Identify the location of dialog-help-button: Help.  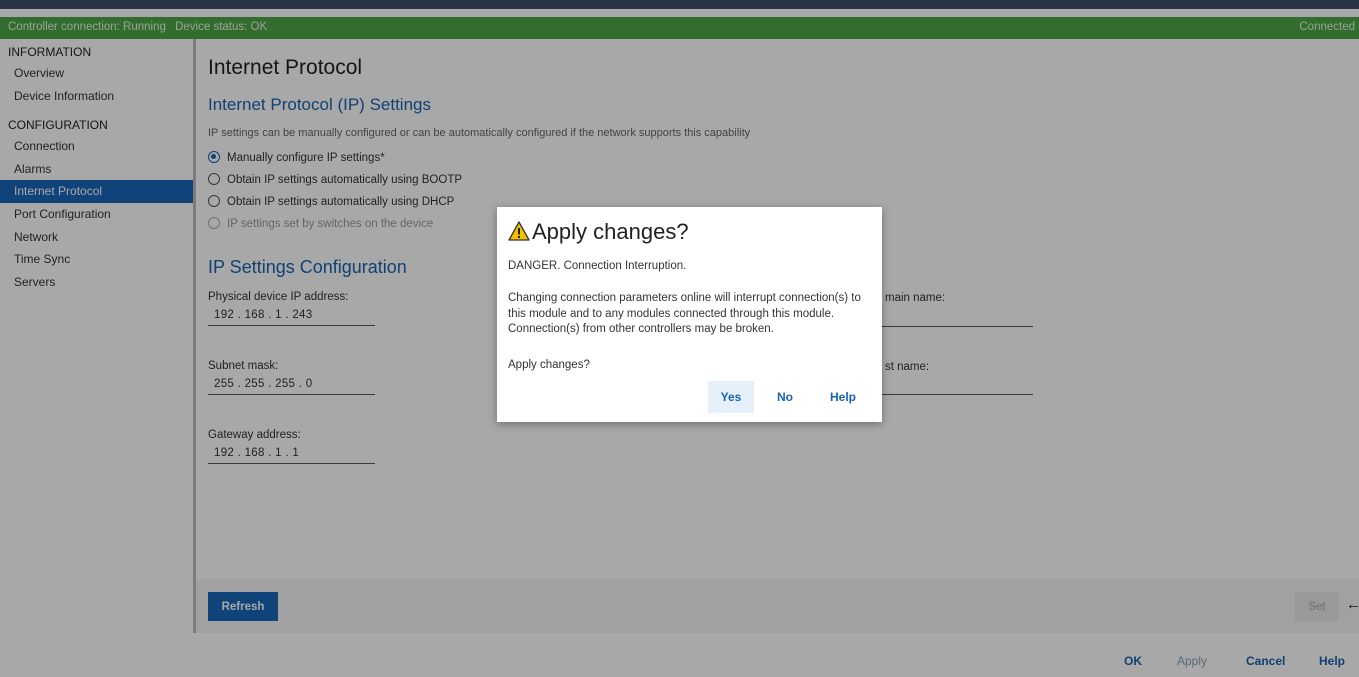
(843, 397).